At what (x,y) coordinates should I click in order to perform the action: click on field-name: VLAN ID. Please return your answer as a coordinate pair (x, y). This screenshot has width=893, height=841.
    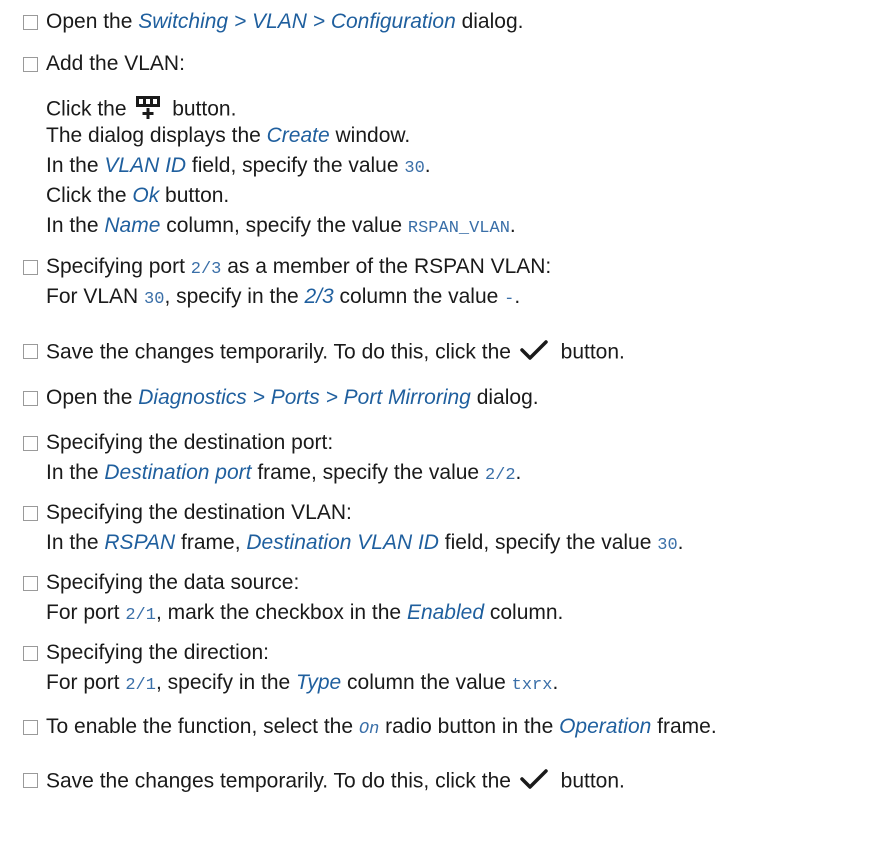
    Looking at the image, I should click on (145, 165).